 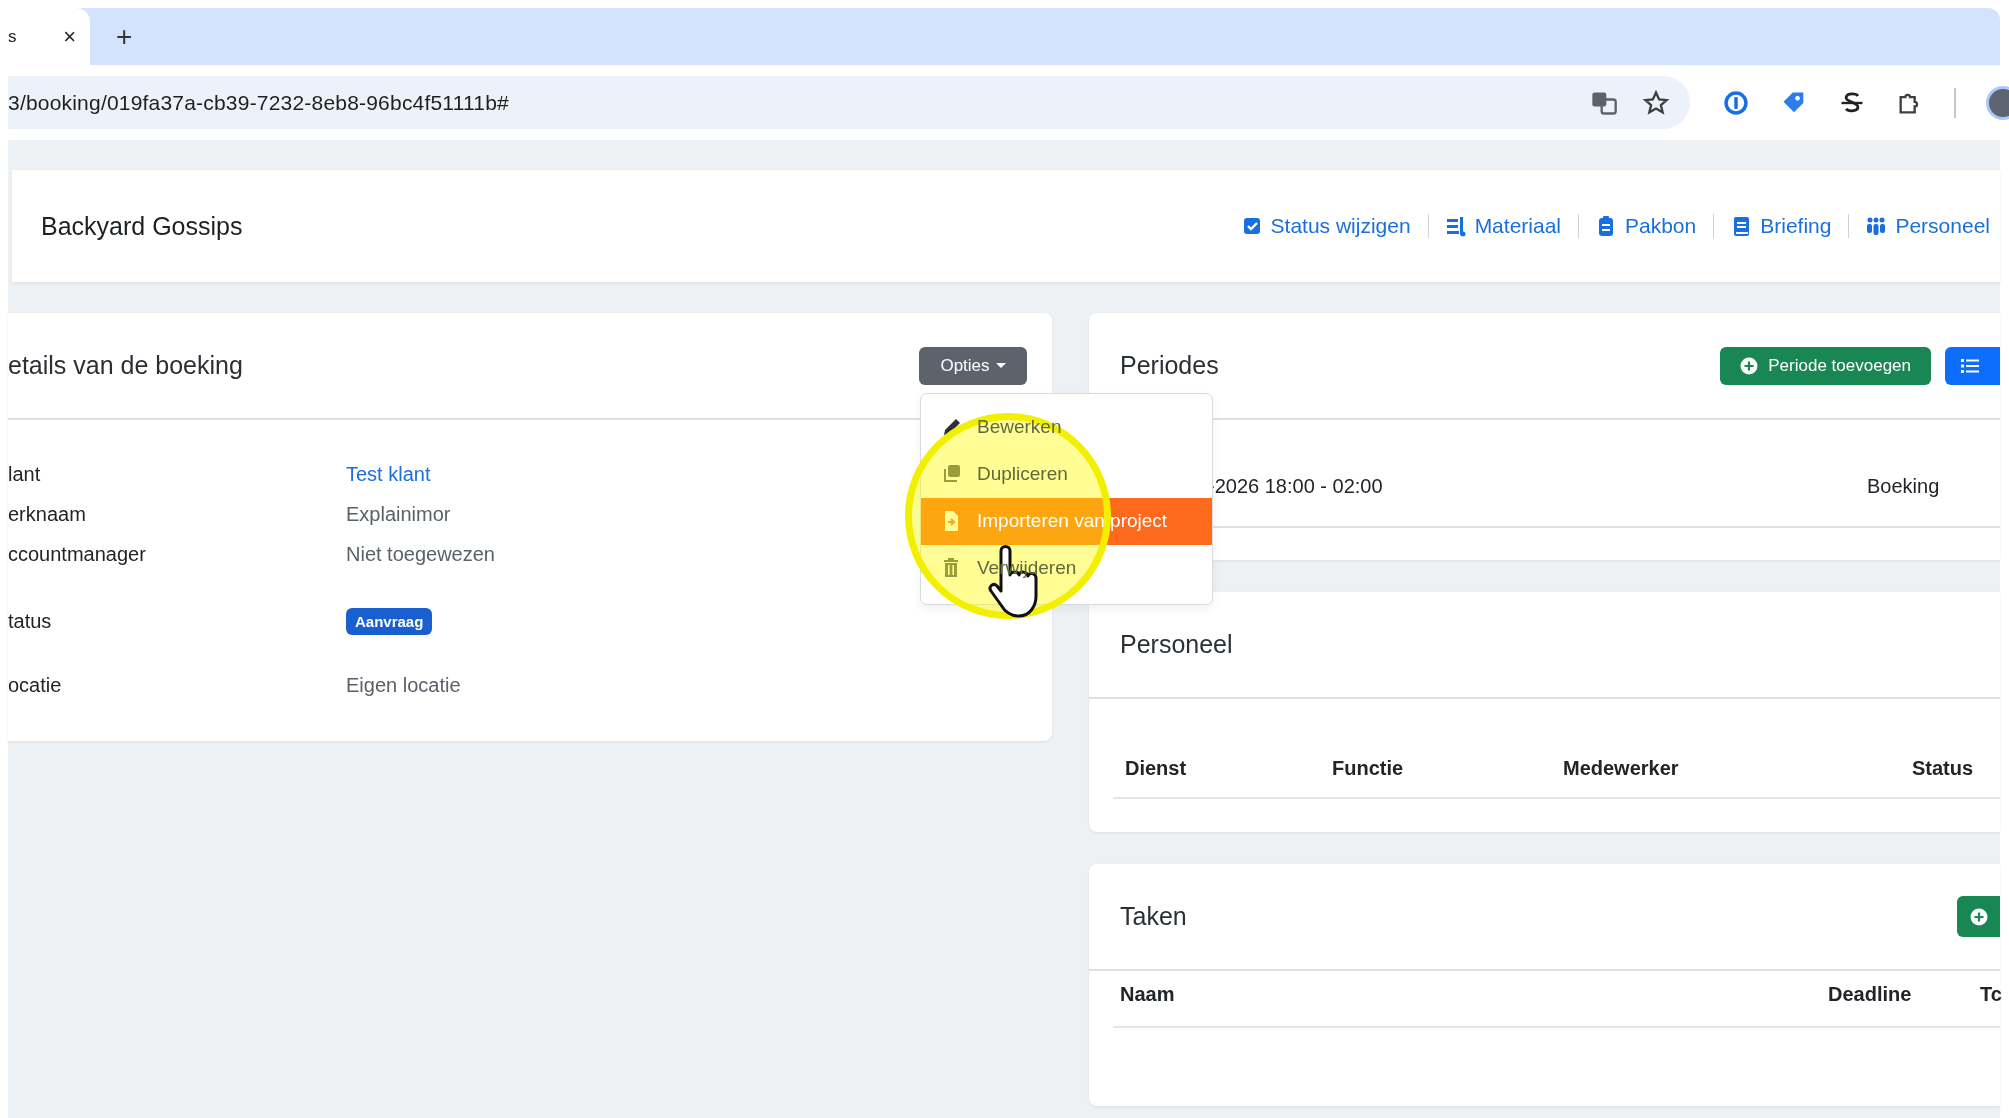 What do you see at coordinates (420, 554) in the screenshot?
I see `field-value: Niet toegewezen` at bounding box center [420, 554].